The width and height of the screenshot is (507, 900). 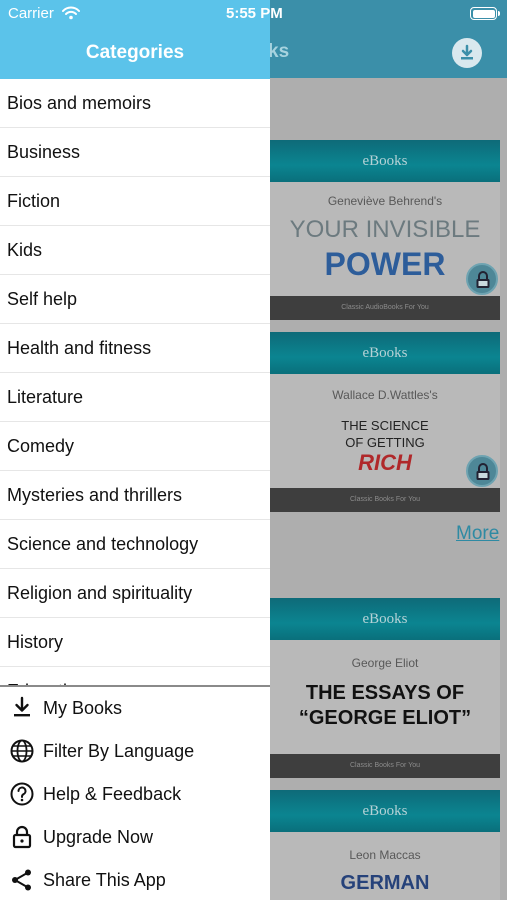 I want to click on menu-item-label: Filter By Language, so click(x=119, y=751).